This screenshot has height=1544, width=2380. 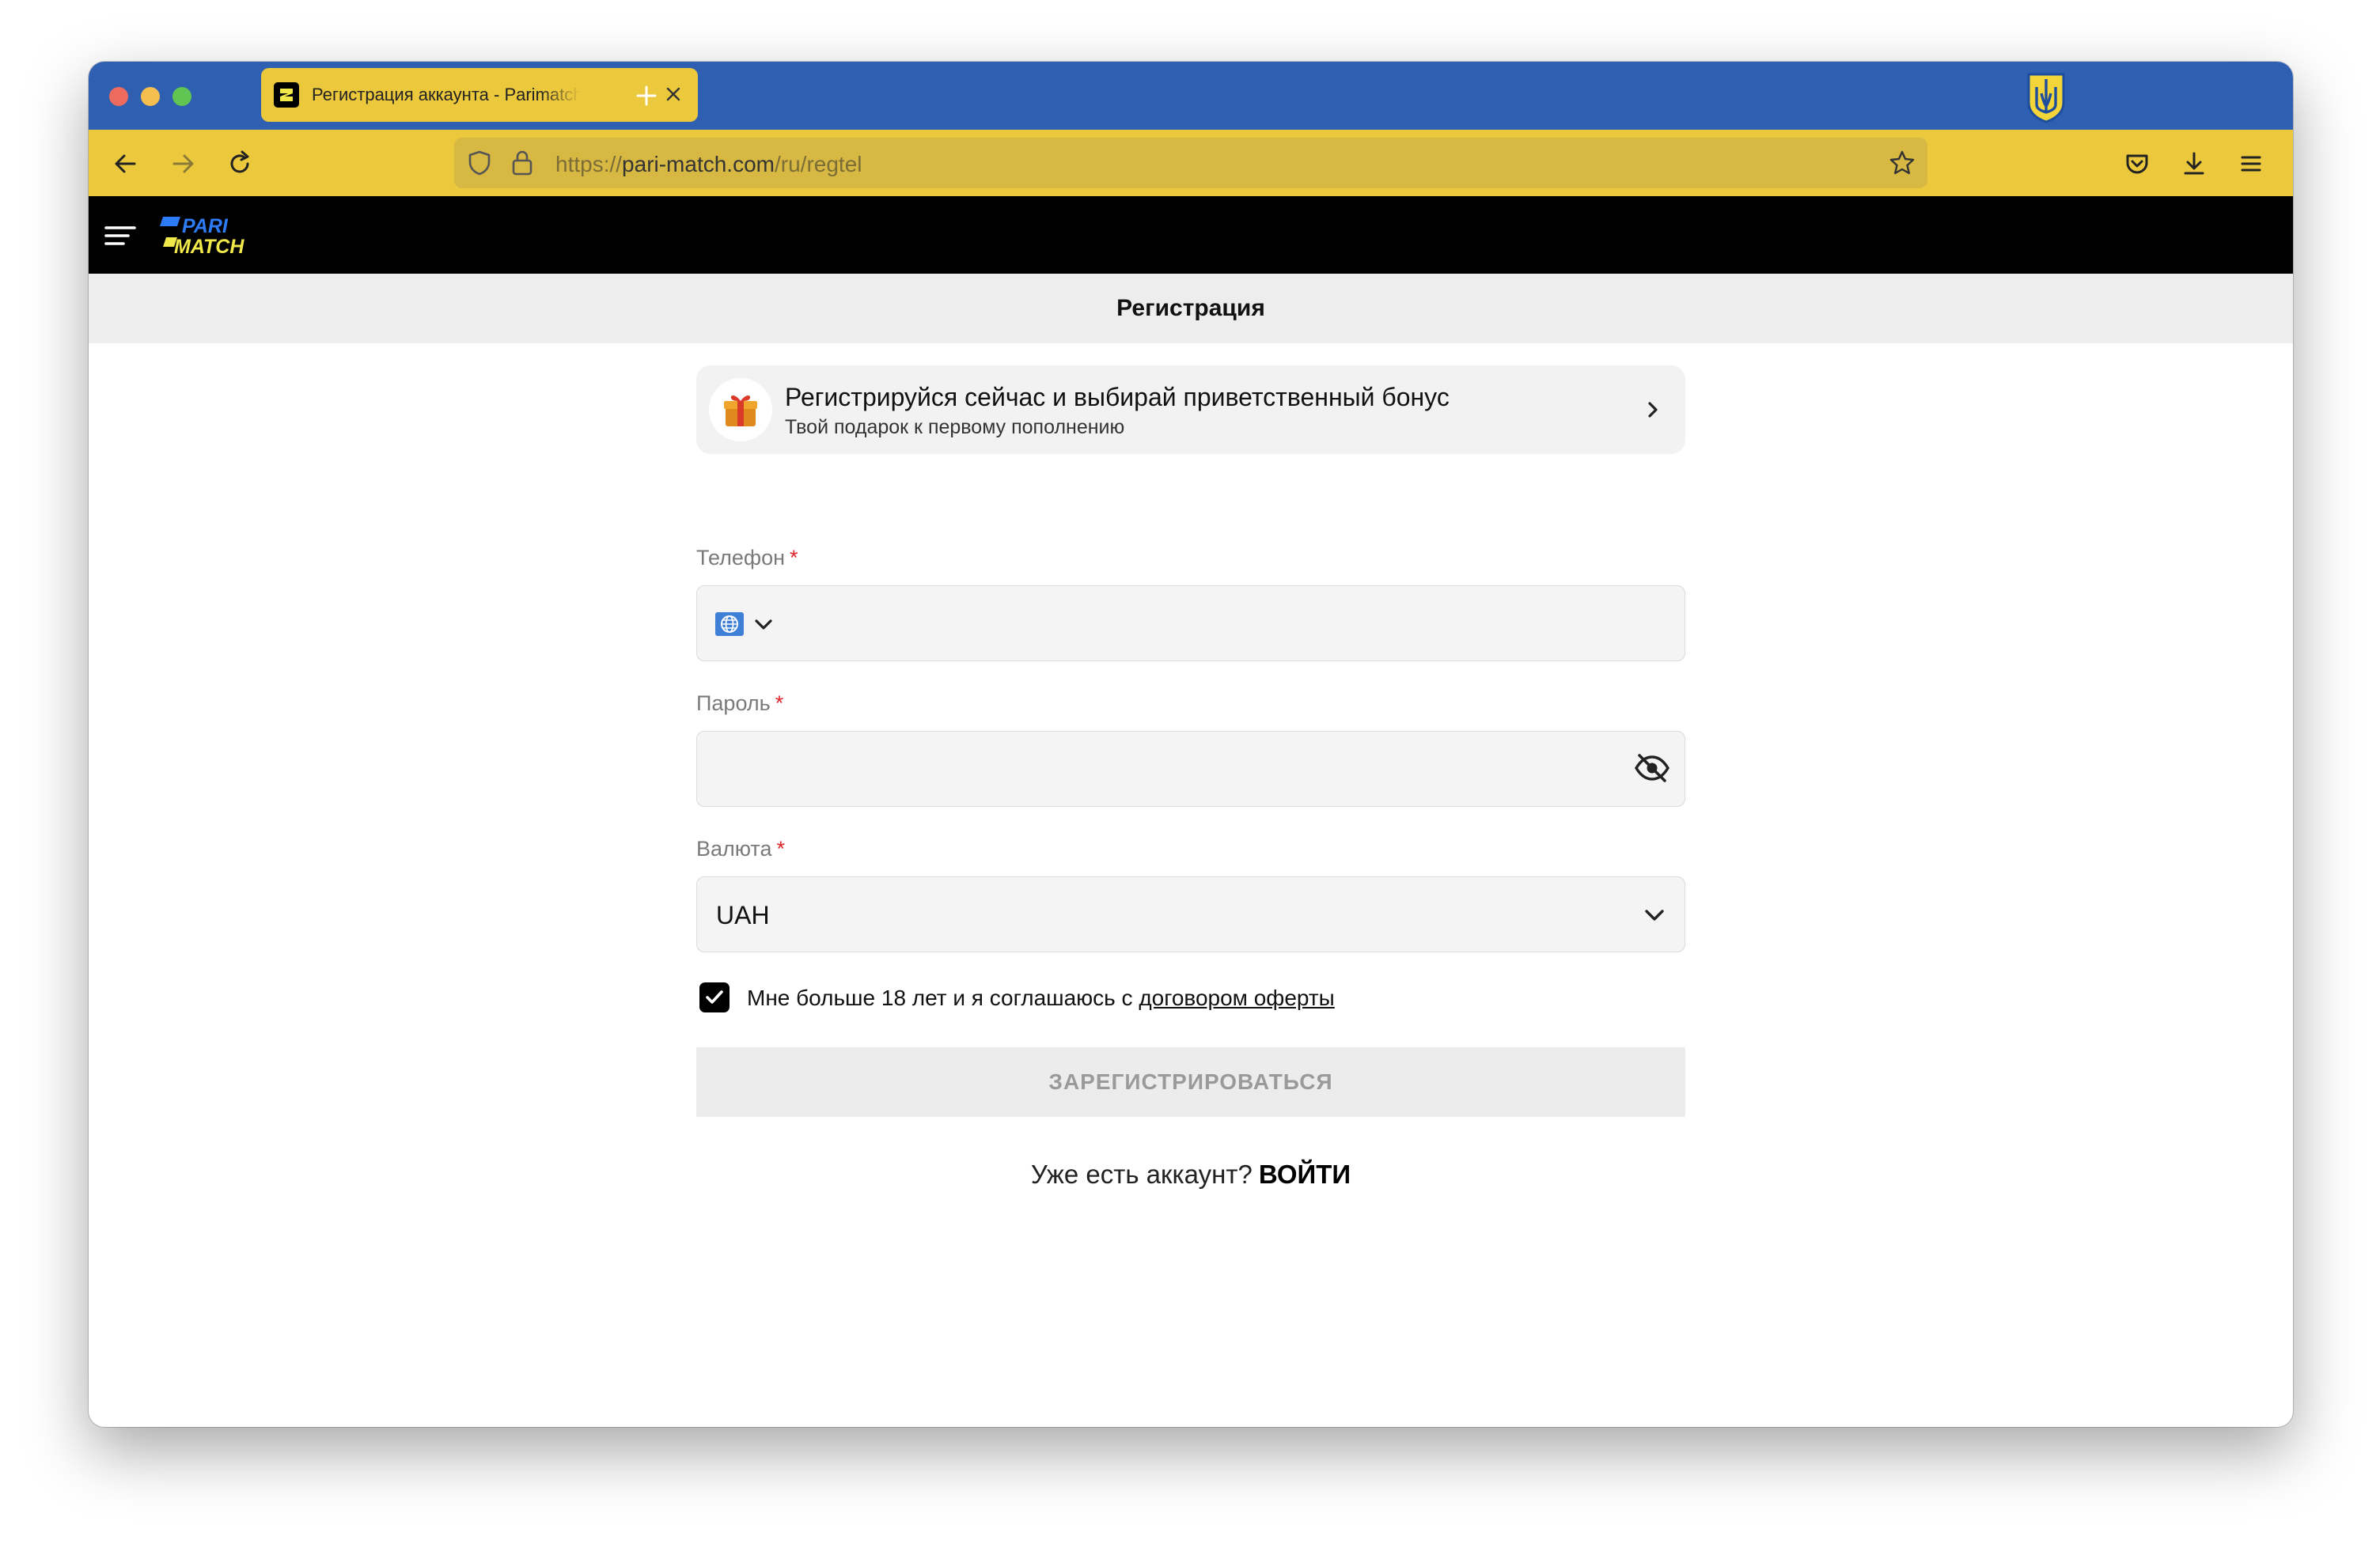 I want to click on close-window-button, so click(x=118, y=96).